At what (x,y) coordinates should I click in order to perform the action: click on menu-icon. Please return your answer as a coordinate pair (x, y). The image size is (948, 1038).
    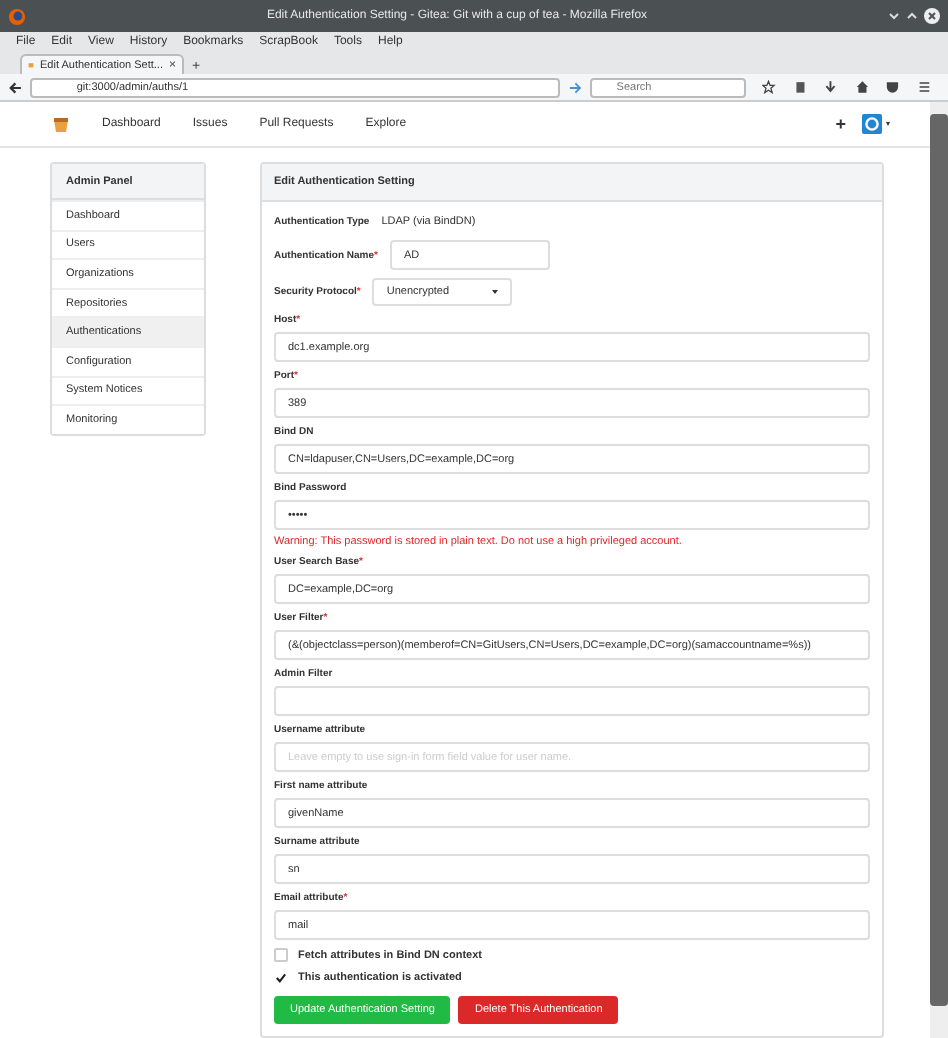
    Looking at the image, I should click on (924, 87).